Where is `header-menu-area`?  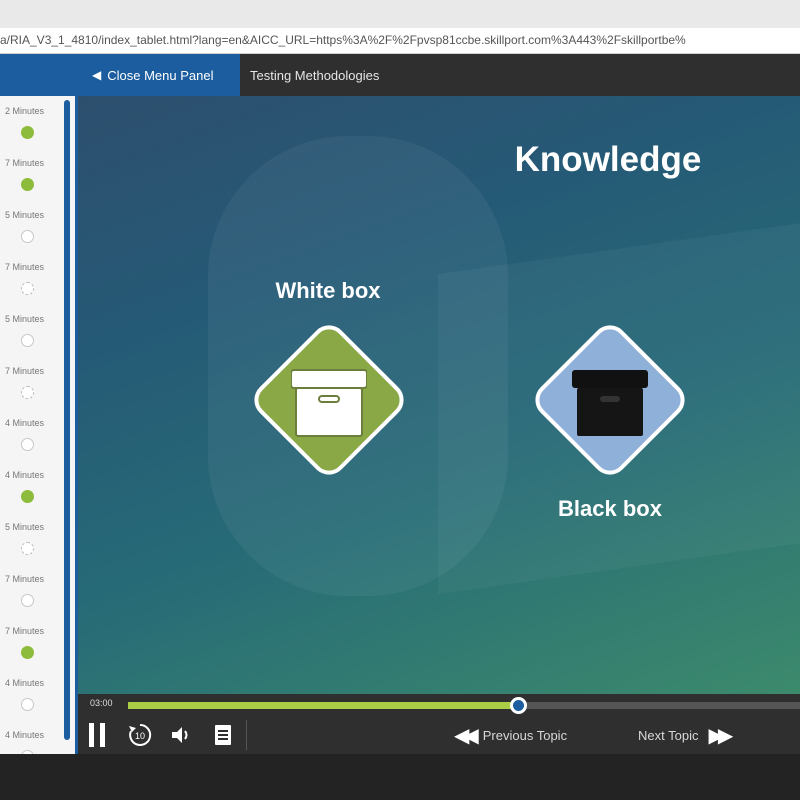
header-menu-area is located at coordinates (40, 75).